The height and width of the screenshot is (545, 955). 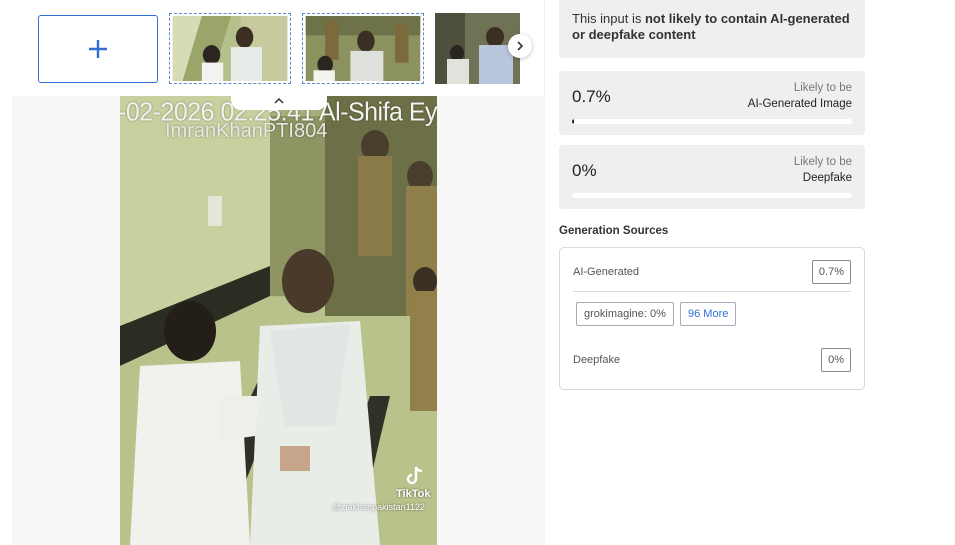 I want to click on generation-sources-title: Generation Sources, so click(x=614, y=231).